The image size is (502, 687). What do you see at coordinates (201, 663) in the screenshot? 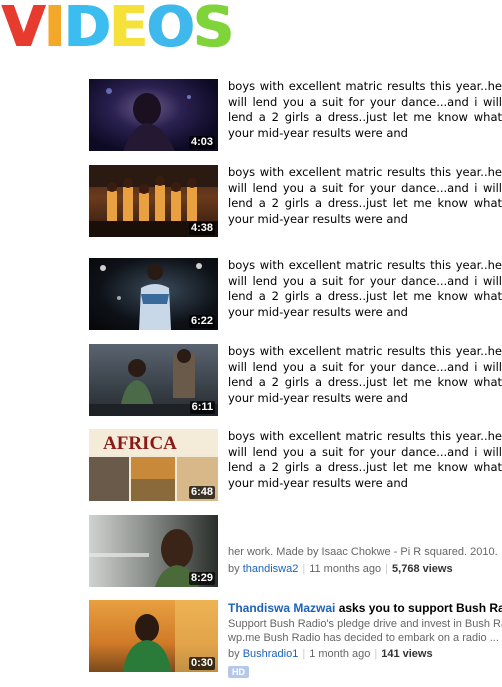
I see `duration-badge: 0:30` at bounding box center [201, 663].